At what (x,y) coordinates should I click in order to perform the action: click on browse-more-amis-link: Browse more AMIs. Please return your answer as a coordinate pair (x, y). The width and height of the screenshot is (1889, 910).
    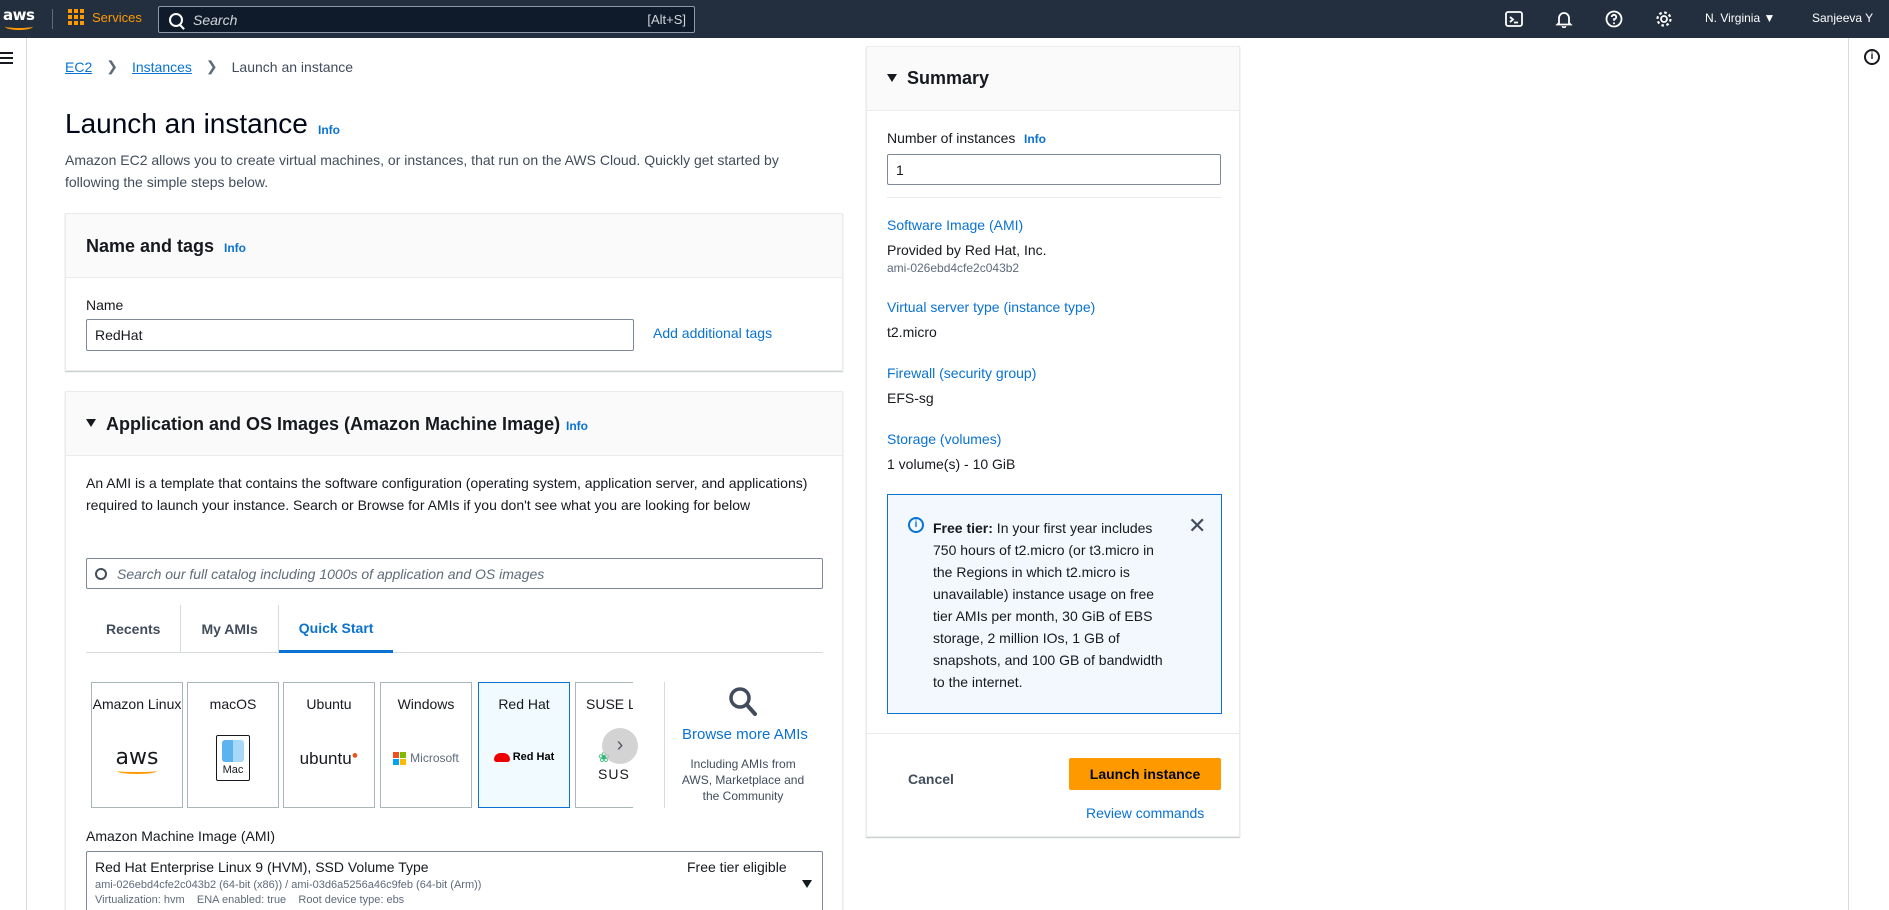
    Looking at the image, I should click on (745, 734).